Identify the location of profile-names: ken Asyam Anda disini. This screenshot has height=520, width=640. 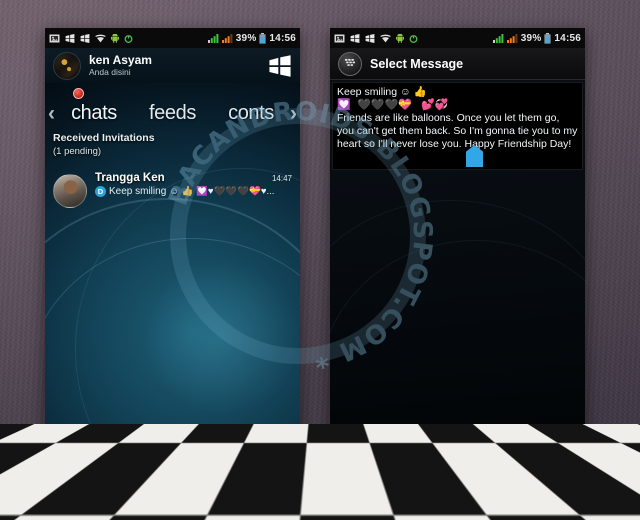
(120, 66).